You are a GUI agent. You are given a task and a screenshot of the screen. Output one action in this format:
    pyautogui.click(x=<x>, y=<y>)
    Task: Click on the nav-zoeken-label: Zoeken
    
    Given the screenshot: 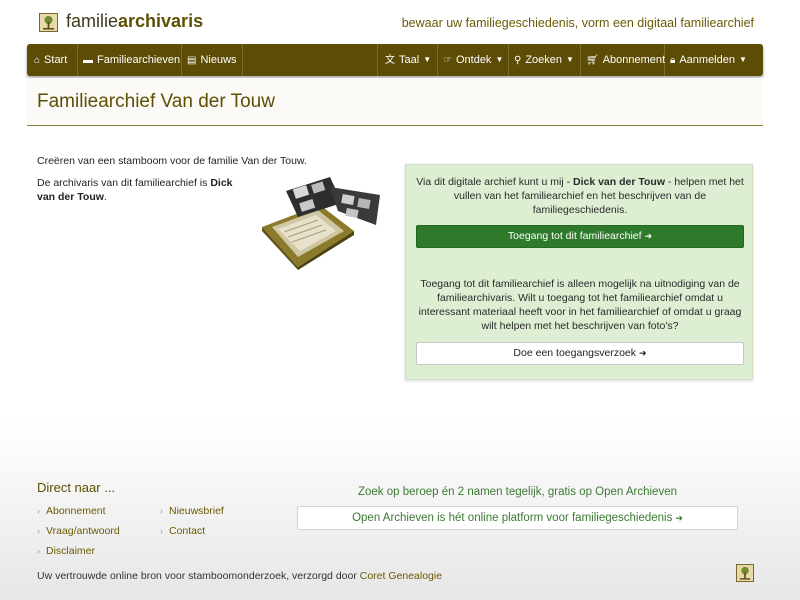 What is the action you would take?
    pyautogui.click(x=544, y=60)
    